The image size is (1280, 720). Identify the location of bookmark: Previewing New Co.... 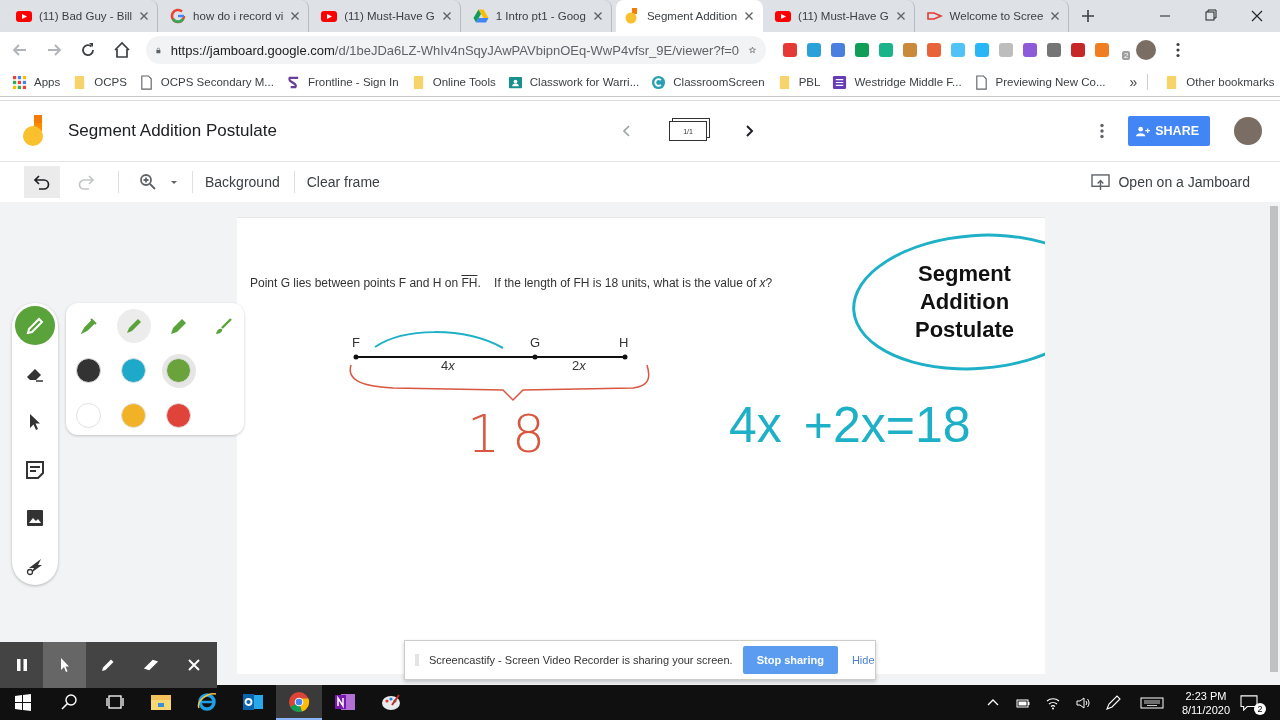
(1039, 82).